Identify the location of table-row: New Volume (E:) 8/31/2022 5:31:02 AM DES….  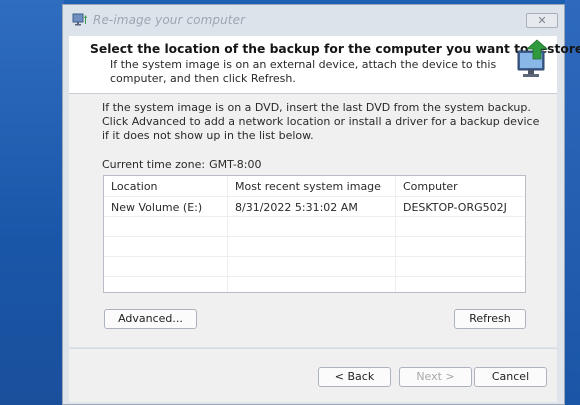
(314, 207).